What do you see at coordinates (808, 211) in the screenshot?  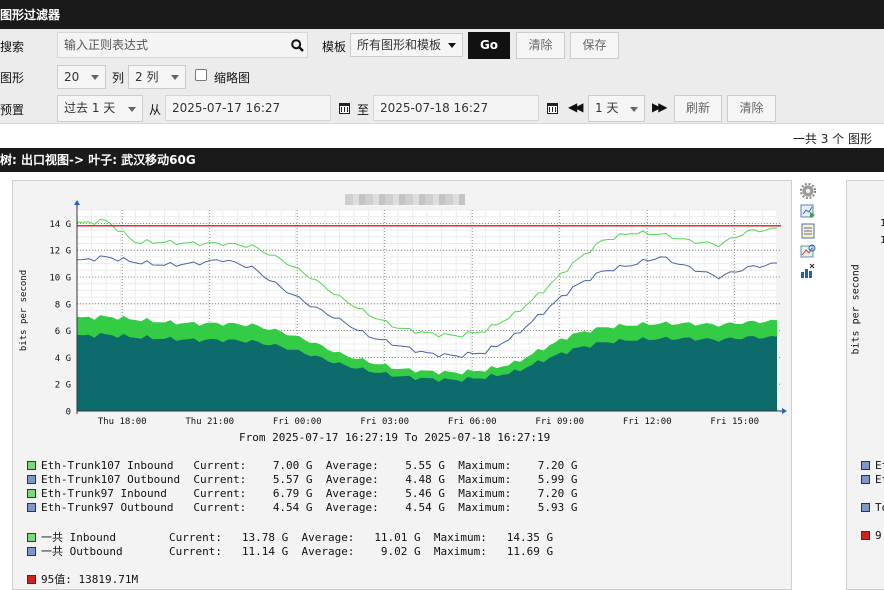 I see `graph-export-icon` at bounding box center [808, 211].